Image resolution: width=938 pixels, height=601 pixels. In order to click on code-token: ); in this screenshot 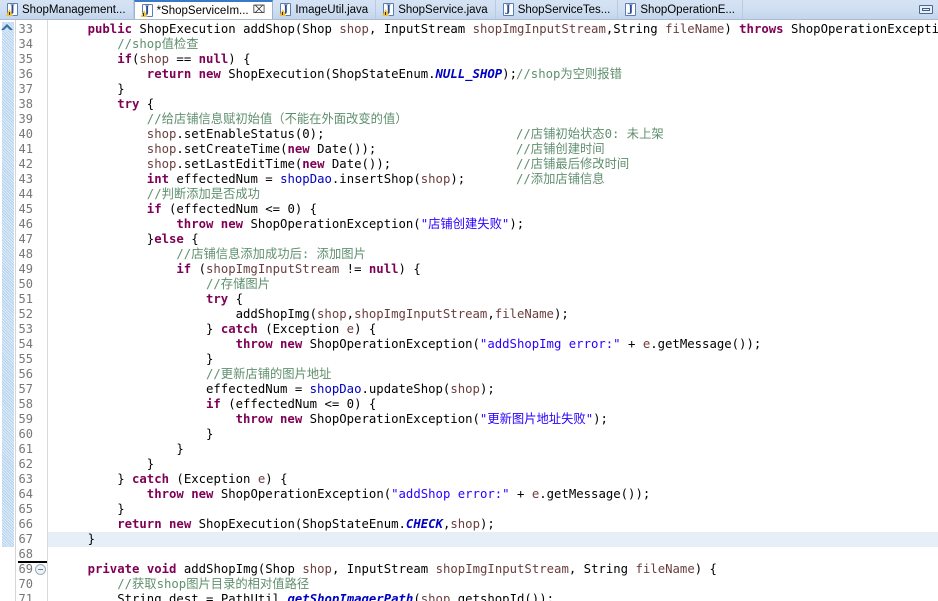, I will do `click(509, 74)`.